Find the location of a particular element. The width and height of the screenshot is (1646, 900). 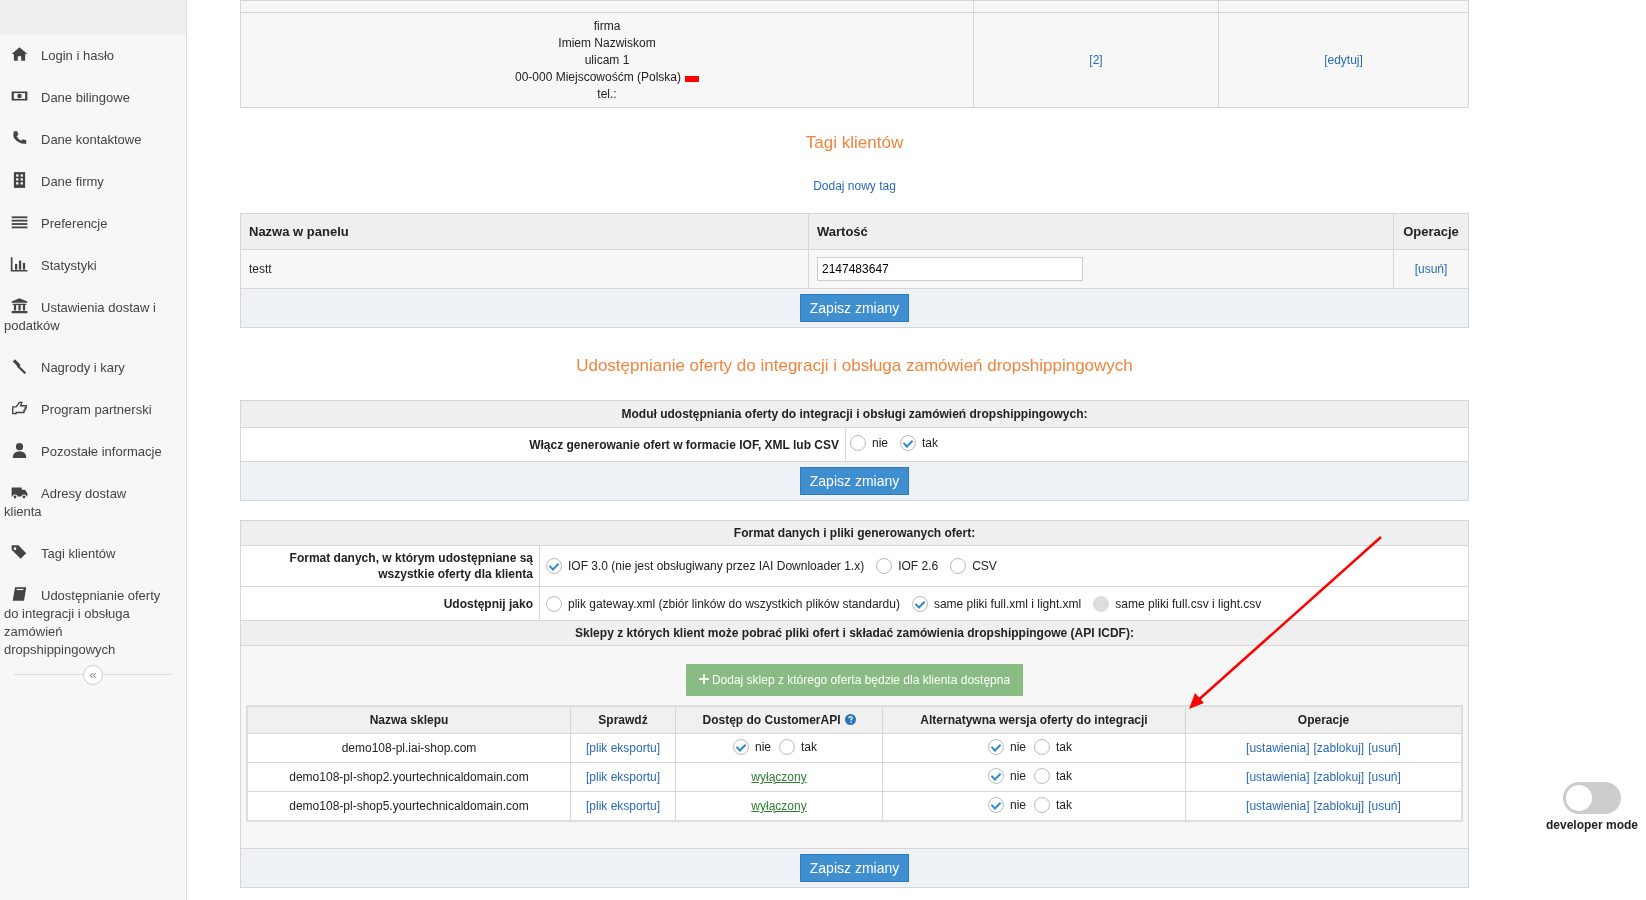

shop-name: demo108-pl.iai-shop.com is located at coordinates (409, 748).